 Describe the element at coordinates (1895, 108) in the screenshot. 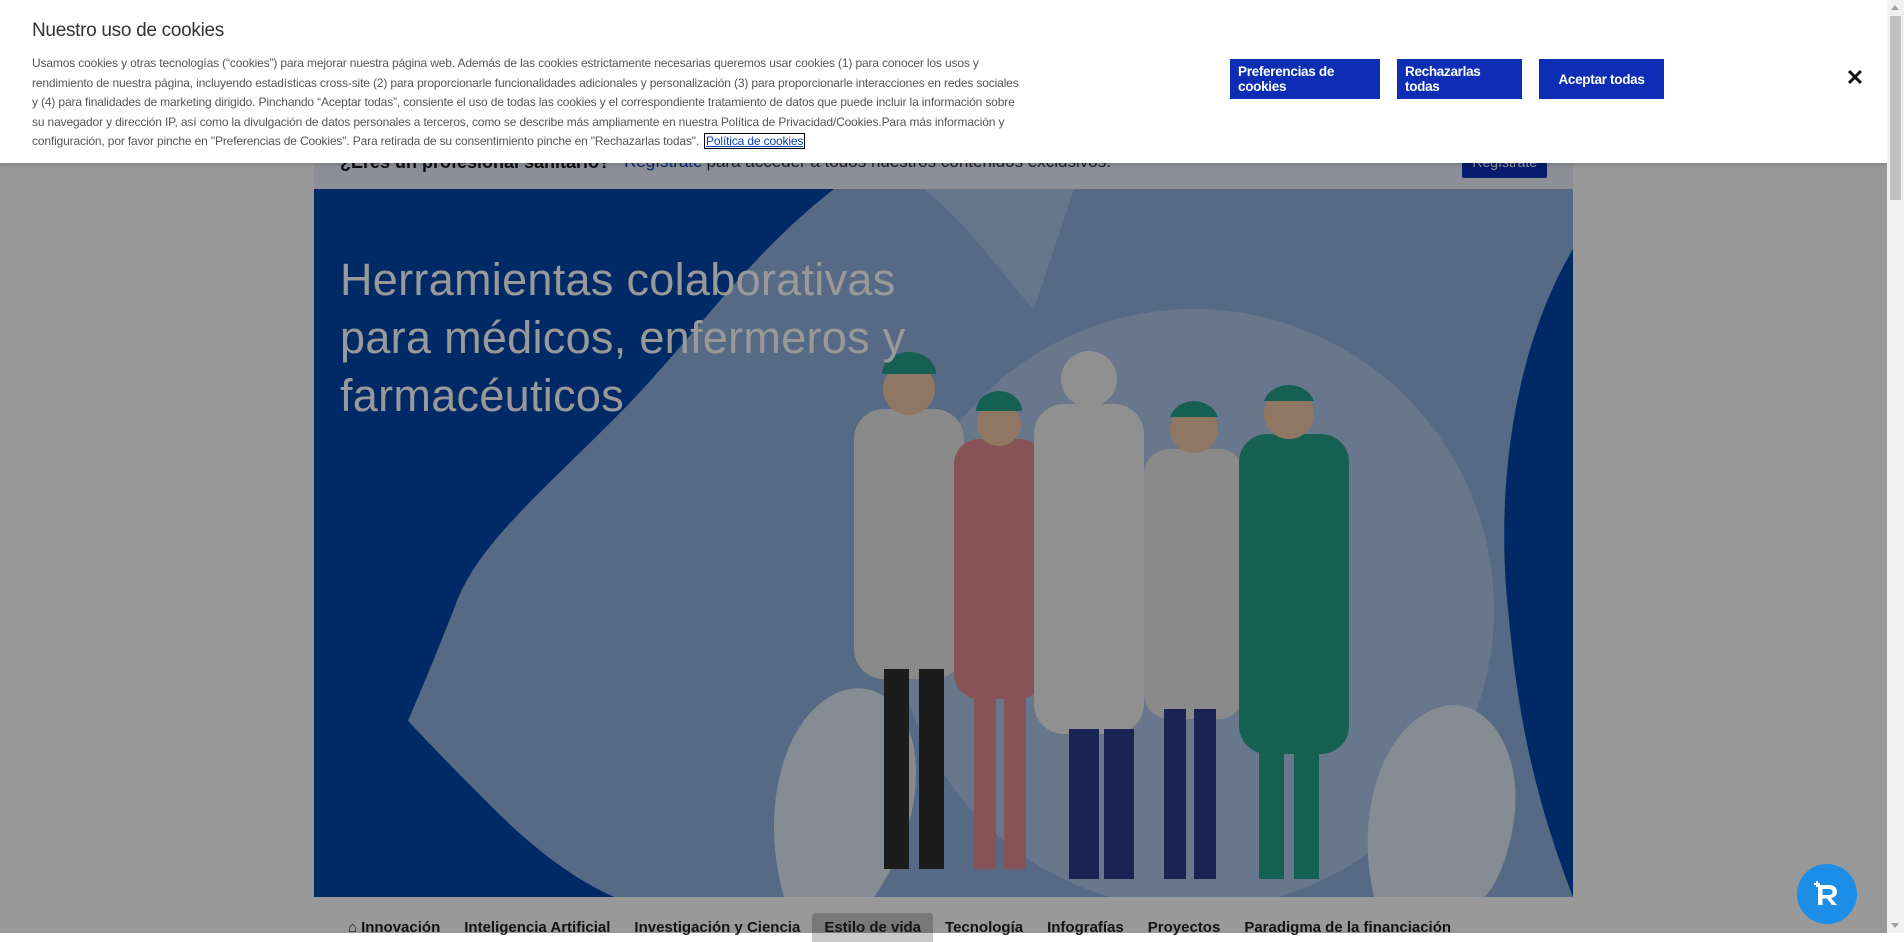

I see `scrollbar-thumb` at that location.